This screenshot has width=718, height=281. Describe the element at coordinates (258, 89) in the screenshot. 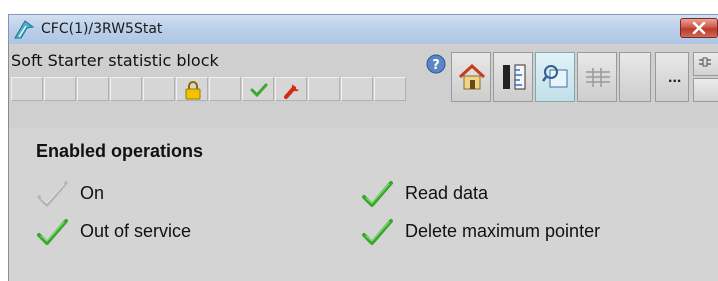

I see `status-cell-enabled` at that location.